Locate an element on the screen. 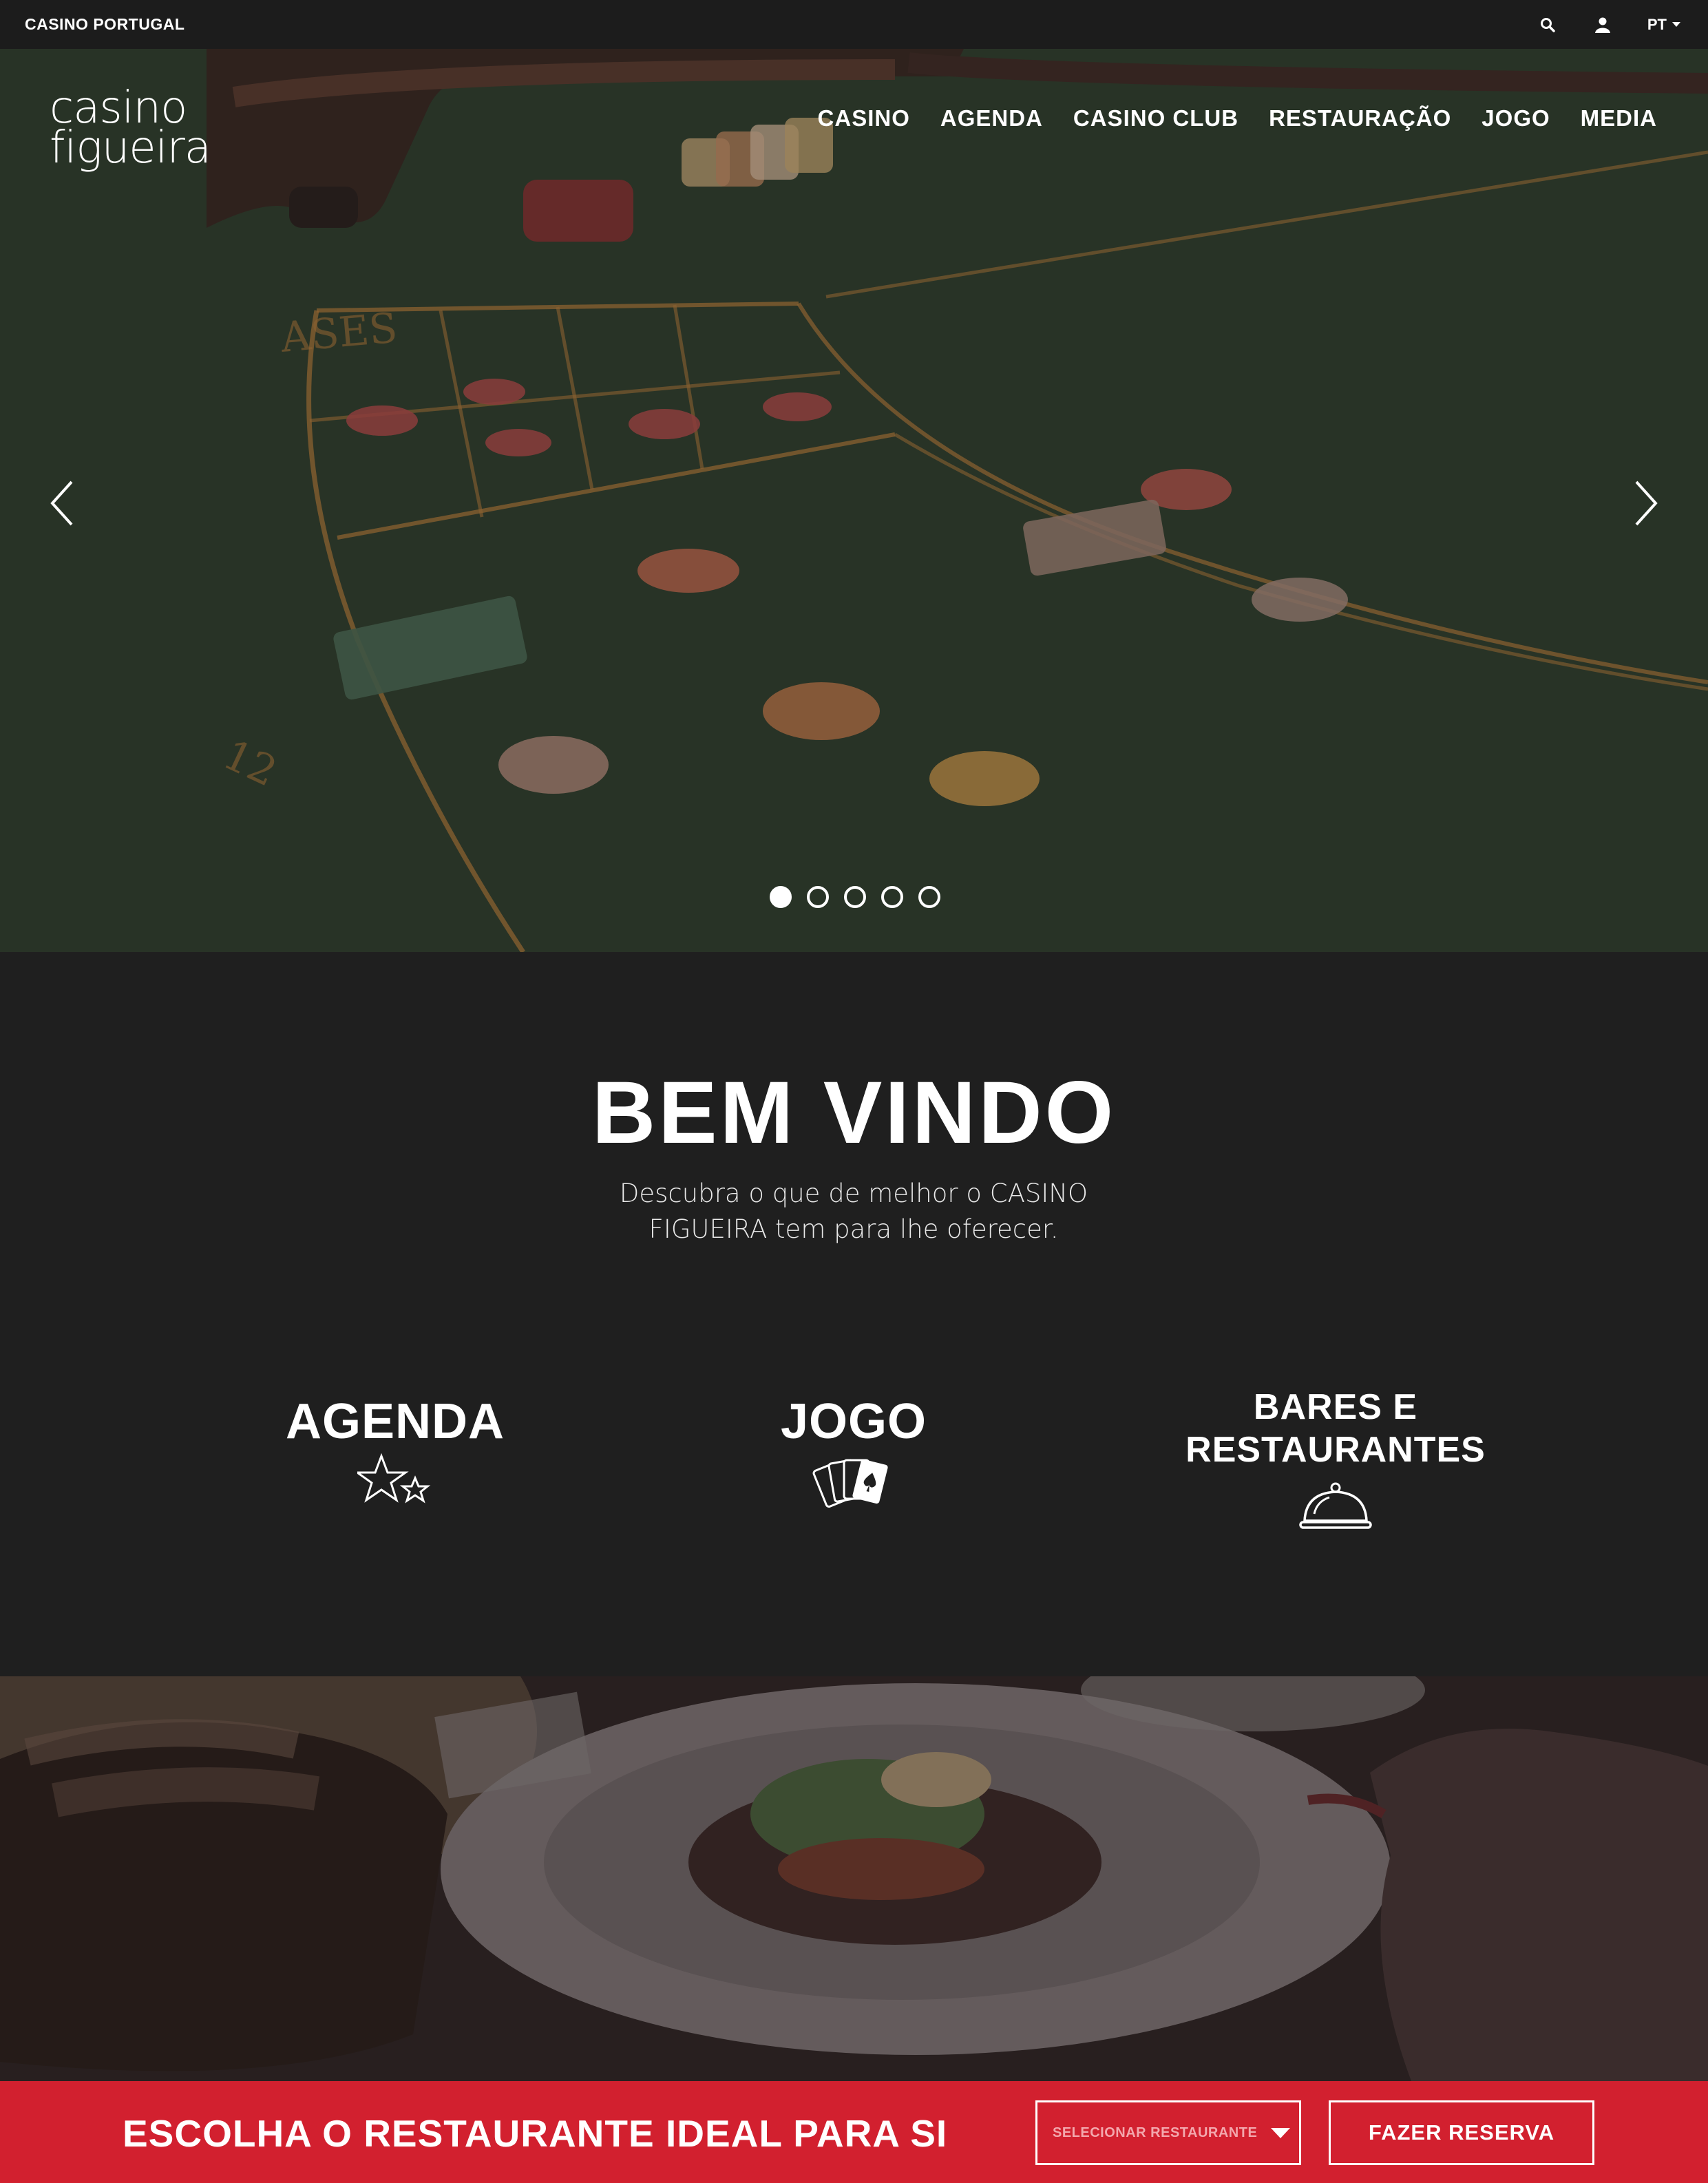 The height and width of the screenshot is (2183, 1708). reservation-title: ESCOLHA O RESTAURANTE IDEAL PARA SI is located at coordinates (535, 2133).